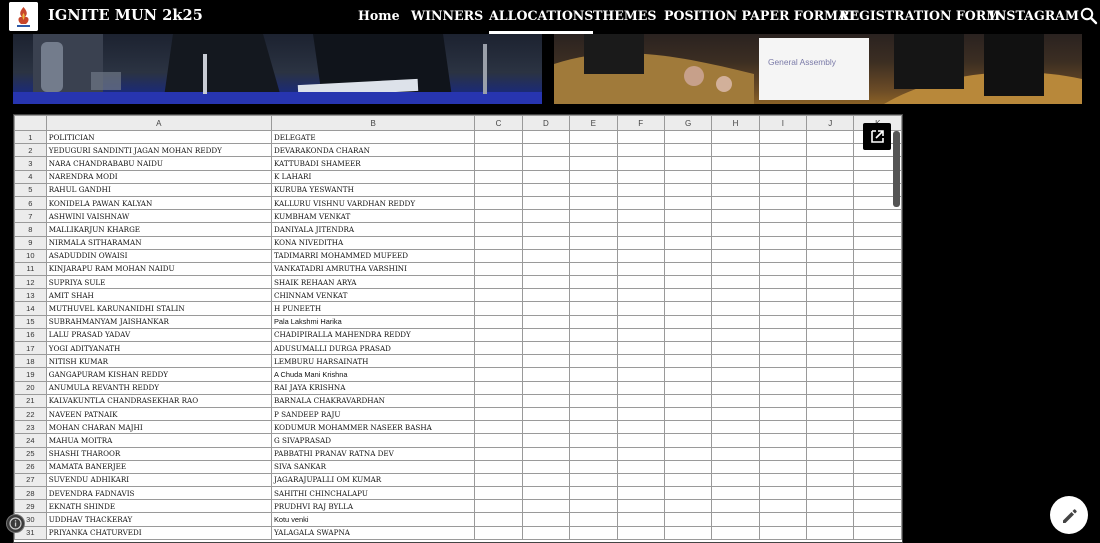  I want to click on site-title: IGNITE MUN 2k25, so click(125, 15).